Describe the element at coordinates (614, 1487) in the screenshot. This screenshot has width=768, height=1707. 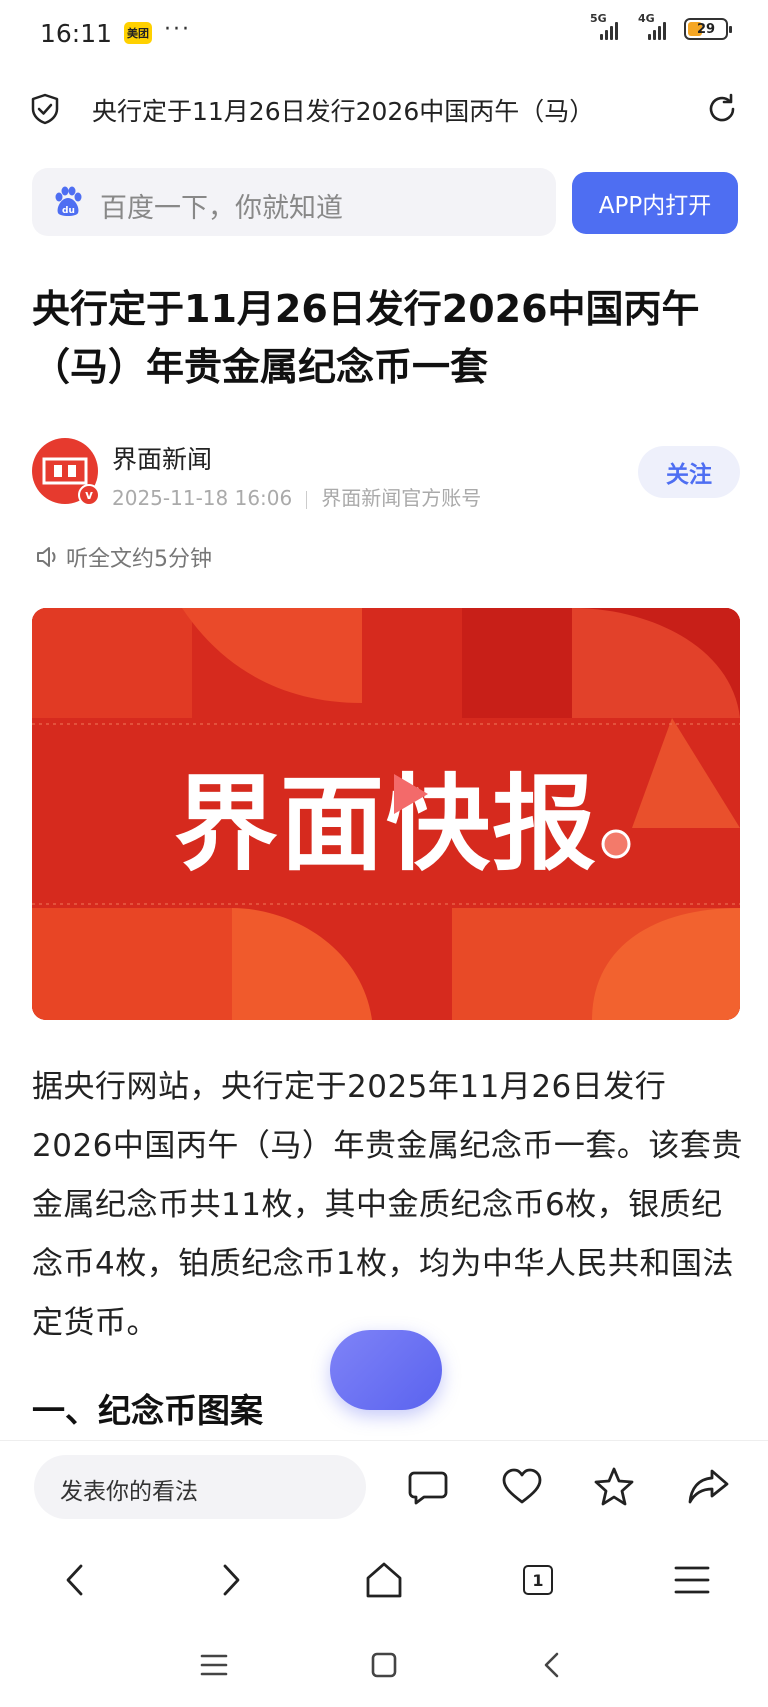
I see `favorite-star-icon` at that location.